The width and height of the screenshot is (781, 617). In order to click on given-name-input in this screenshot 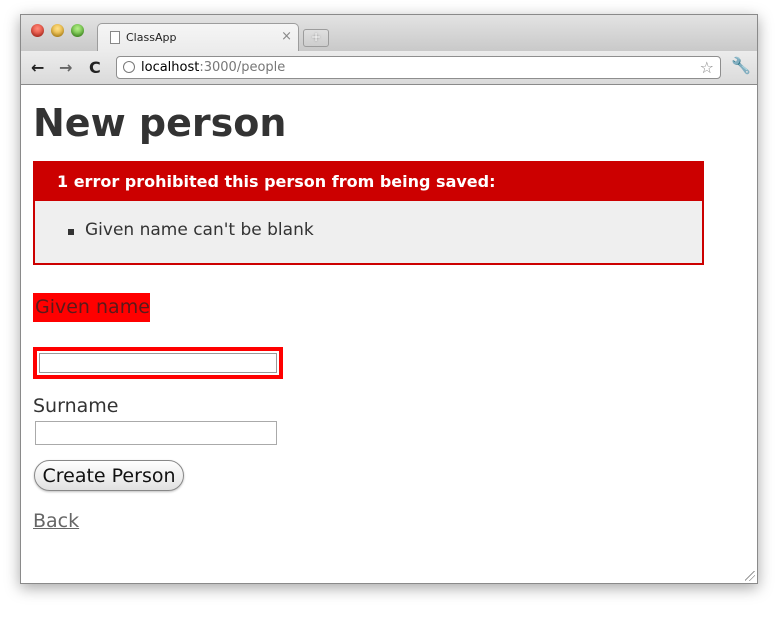, I will do `click(158, 363)`.